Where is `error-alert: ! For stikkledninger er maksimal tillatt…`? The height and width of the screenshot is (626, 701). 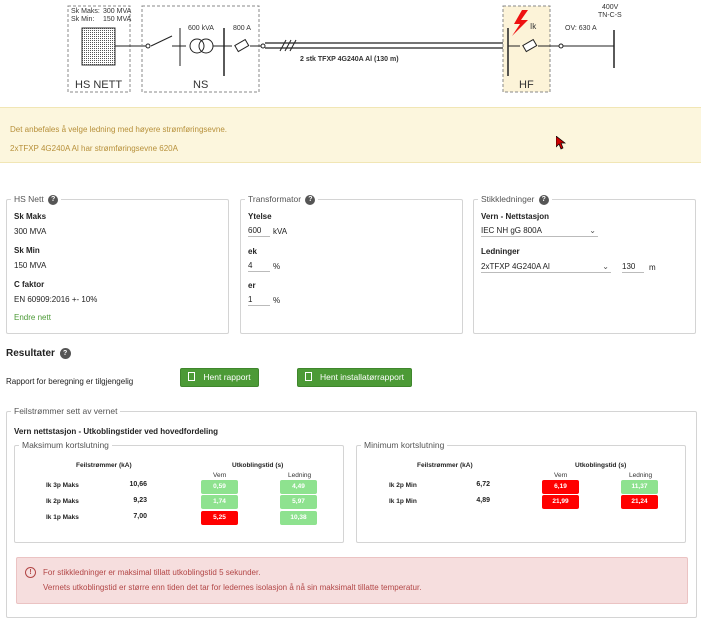 error-alert: ! For stikkledninger er maksimal tillatt… is located at coordinates (352, 580).